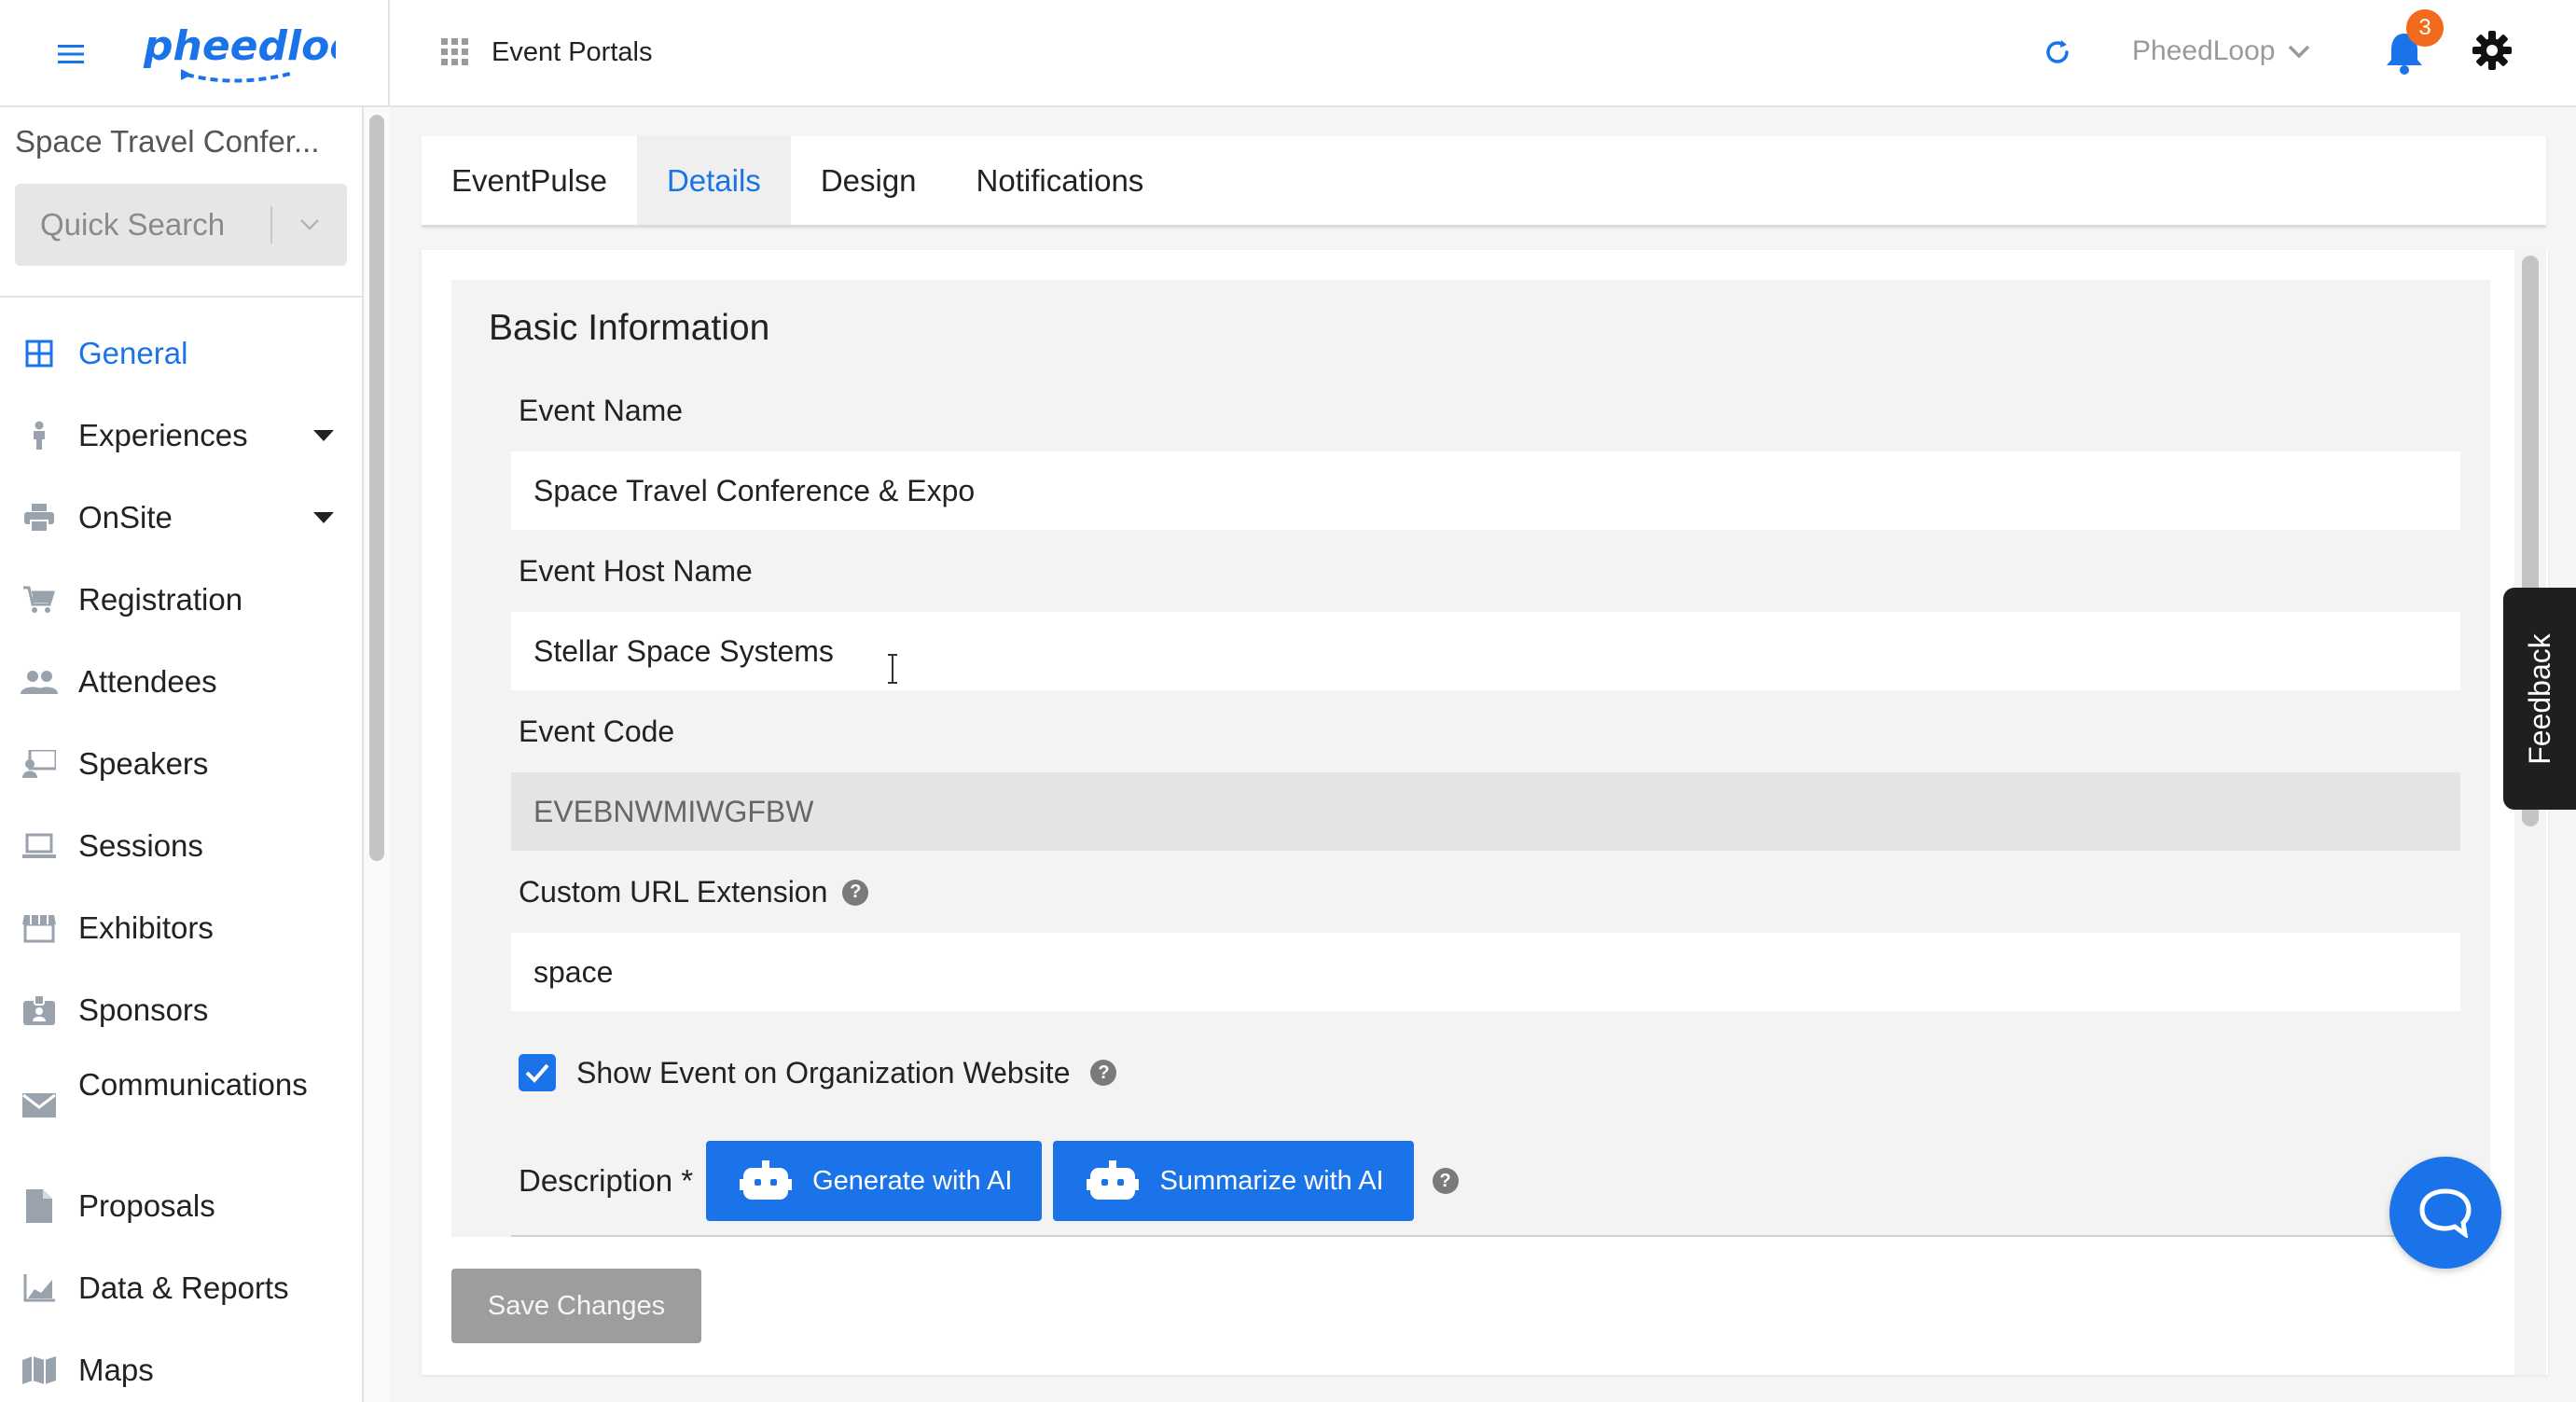 The height and width of the screenshot is (1402, 2576). Describe the element at coordinates (143, 1010) in the screenshot. I see `sidebar-item-label: Sponsors` at that location.